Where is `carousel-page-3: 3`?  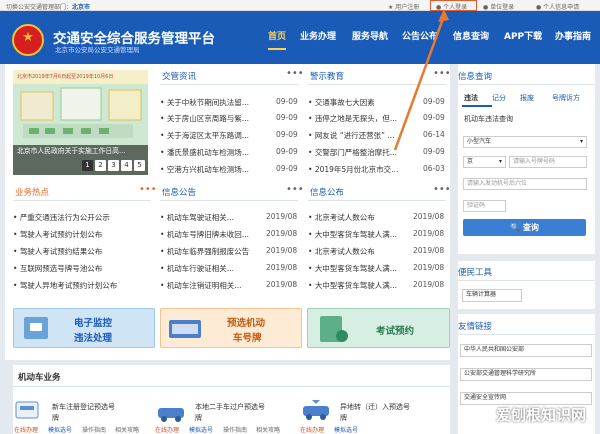 carousel-page-3: 3 is located at coordinates (113, 165).